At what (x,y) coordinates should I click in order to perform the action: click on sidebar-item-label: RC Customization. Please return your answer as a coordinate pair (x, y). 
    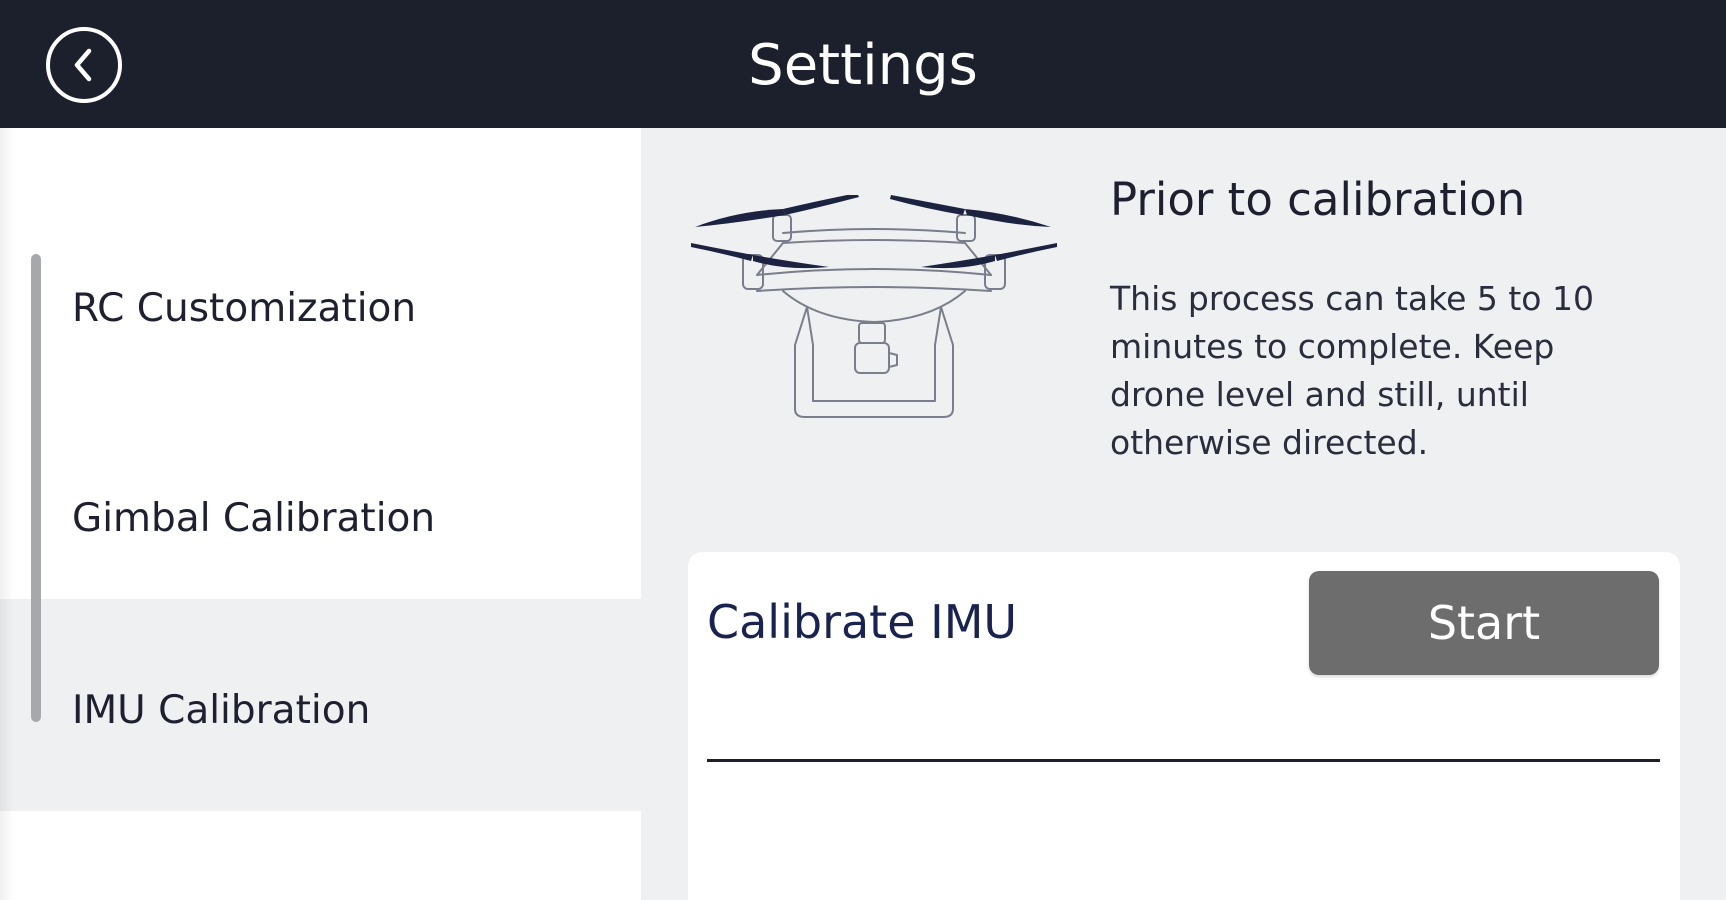
    Looking at the image, I should click on (244, 308).